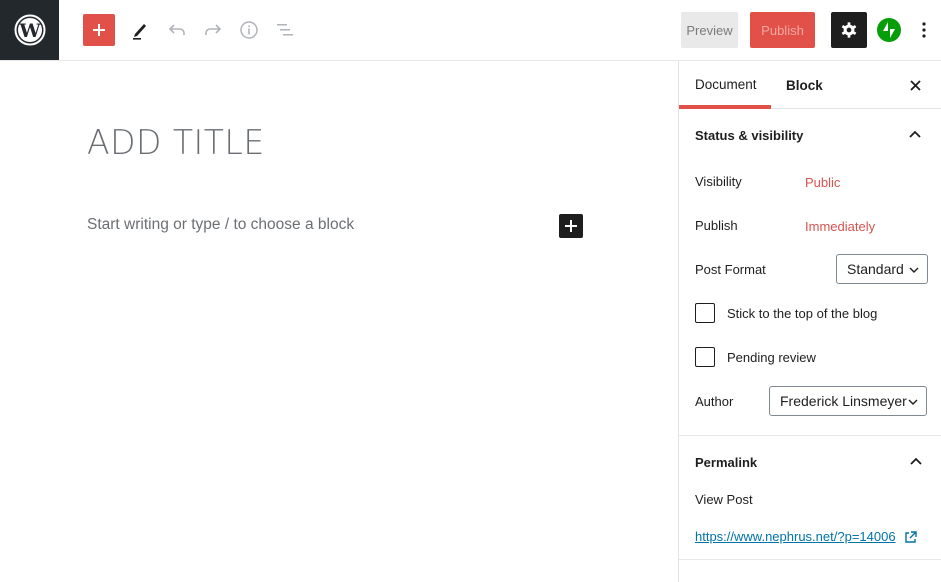  I want to click on block-navigation-button, so click(285, 30).